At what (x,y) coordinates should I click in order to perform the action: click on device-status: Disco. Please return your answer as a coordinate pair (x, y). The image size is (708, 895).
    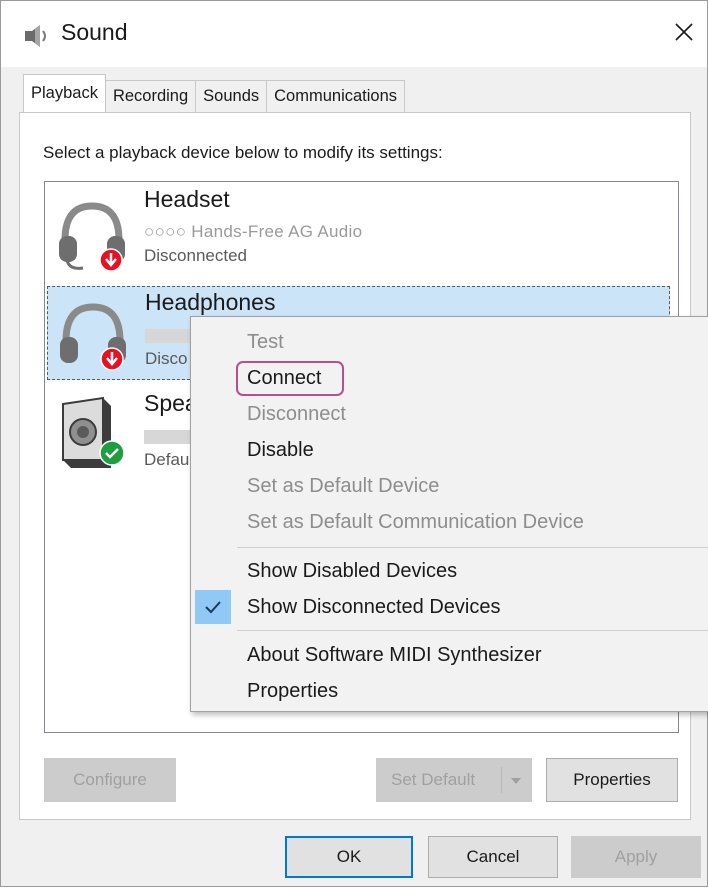
    Looking at the image, I should click on (166, 358).